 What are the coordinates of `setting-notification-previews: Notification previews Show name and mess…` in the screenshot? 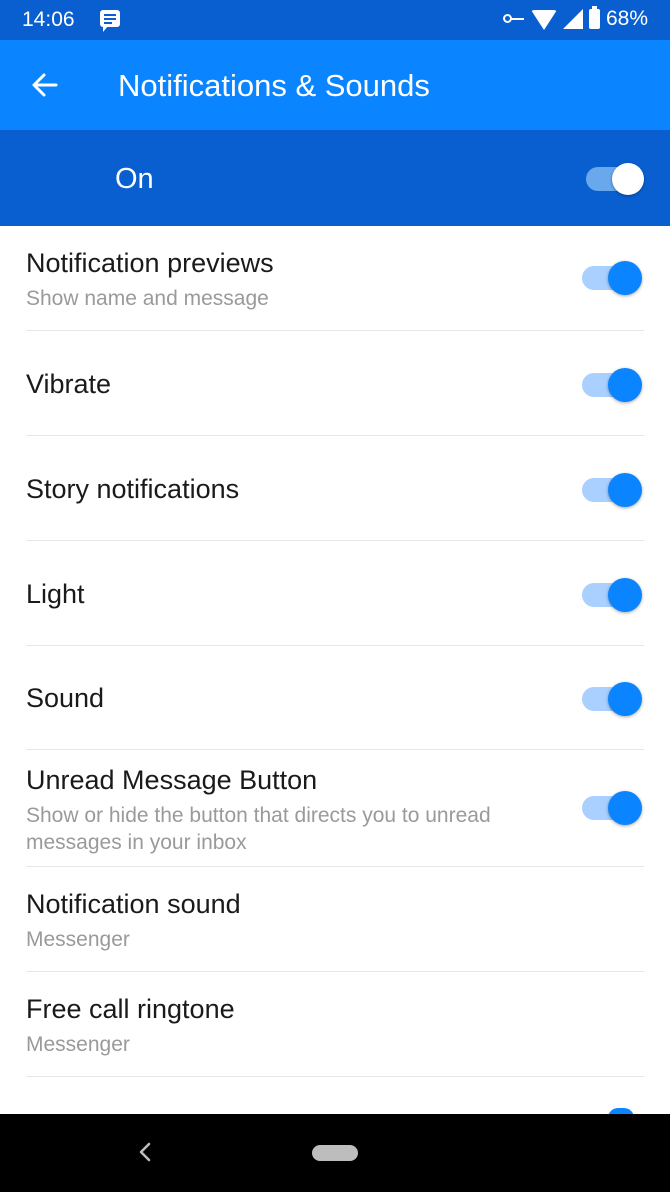 It's located at (335, 278).